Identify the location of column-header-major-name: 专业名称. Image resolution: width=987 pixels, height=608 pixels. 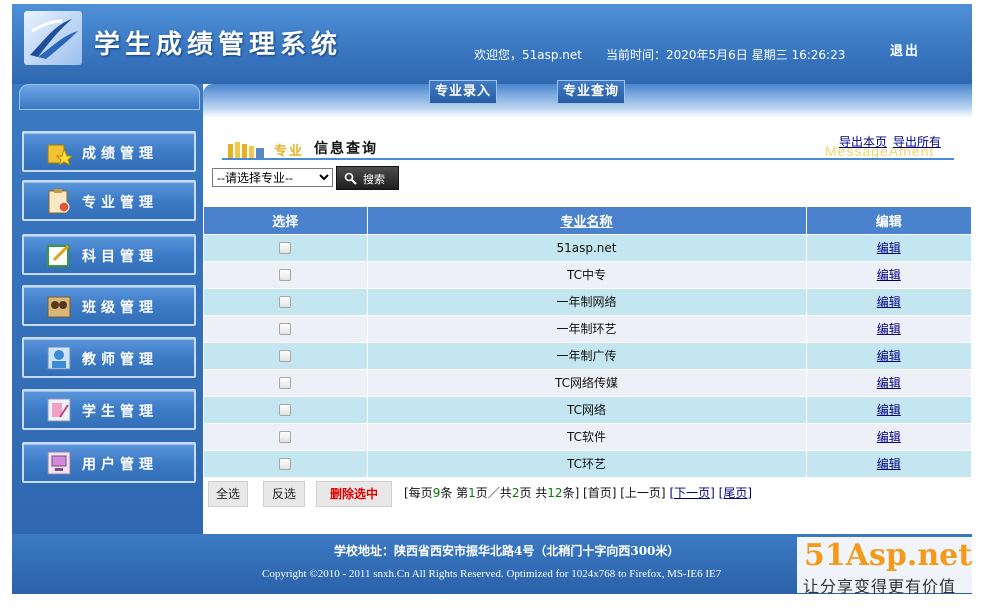
(587, 220).